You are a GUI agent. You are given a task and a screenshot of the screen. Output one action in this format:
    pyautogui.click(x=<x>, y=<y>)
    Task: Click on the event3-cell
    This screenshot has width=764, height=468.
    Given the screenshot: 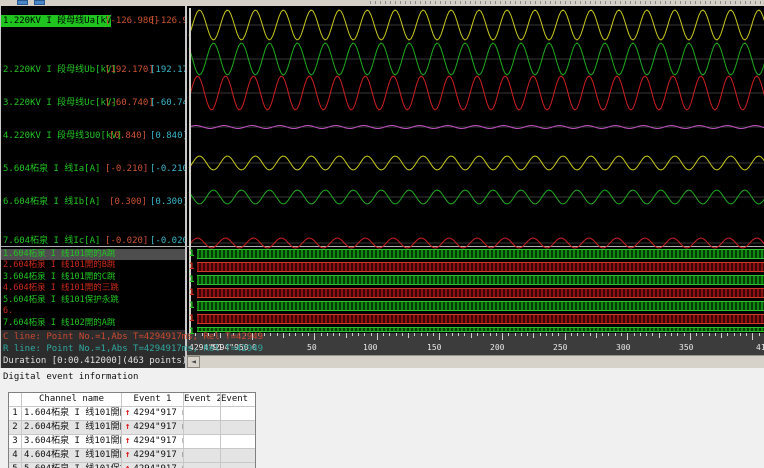 What is the action you would take?
    pyautogui.click(x=237, y=441)
    